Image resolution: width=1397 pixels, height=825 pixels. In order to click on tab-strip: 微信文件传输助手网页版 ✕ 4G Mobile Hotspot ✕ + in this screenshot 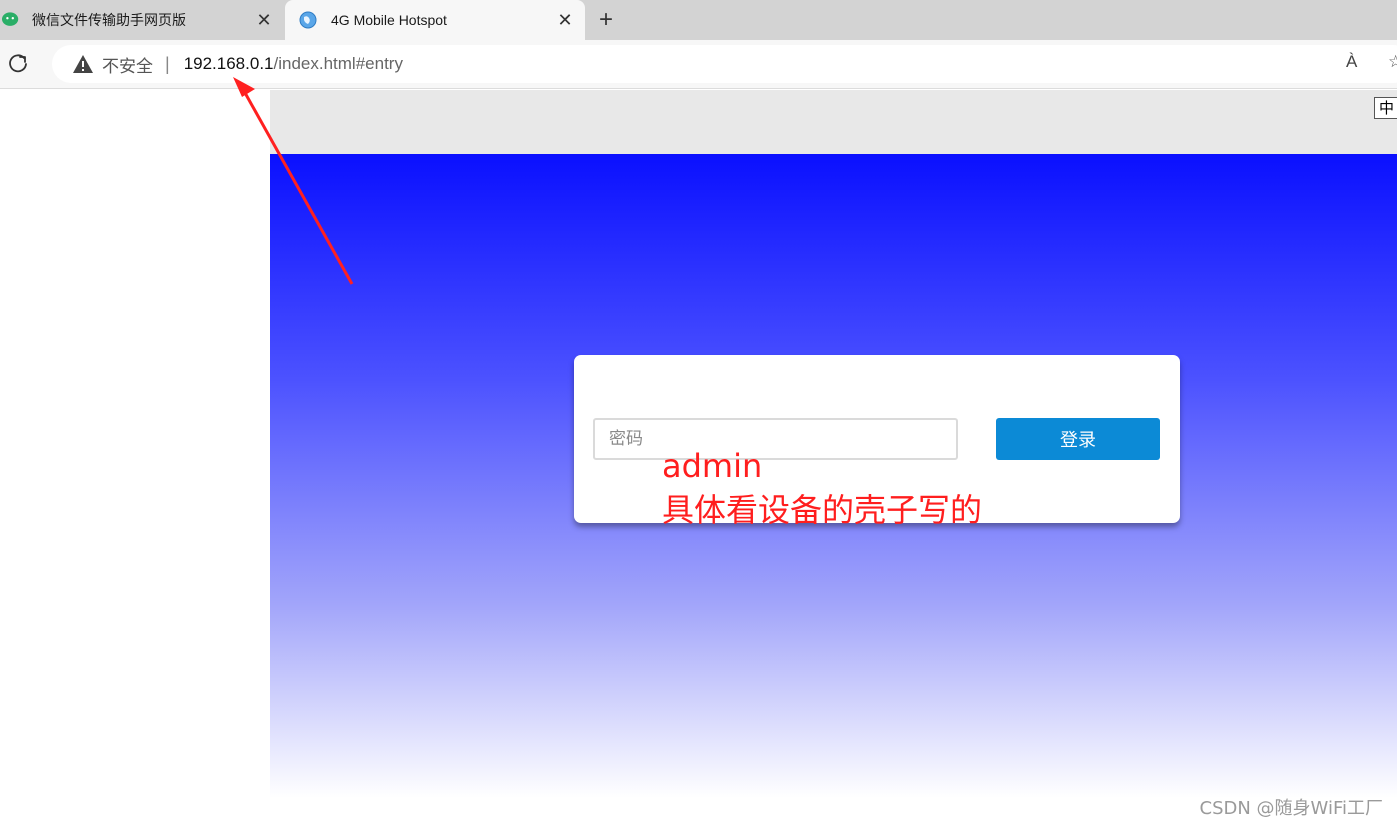, I will do `click(698, 20)`.